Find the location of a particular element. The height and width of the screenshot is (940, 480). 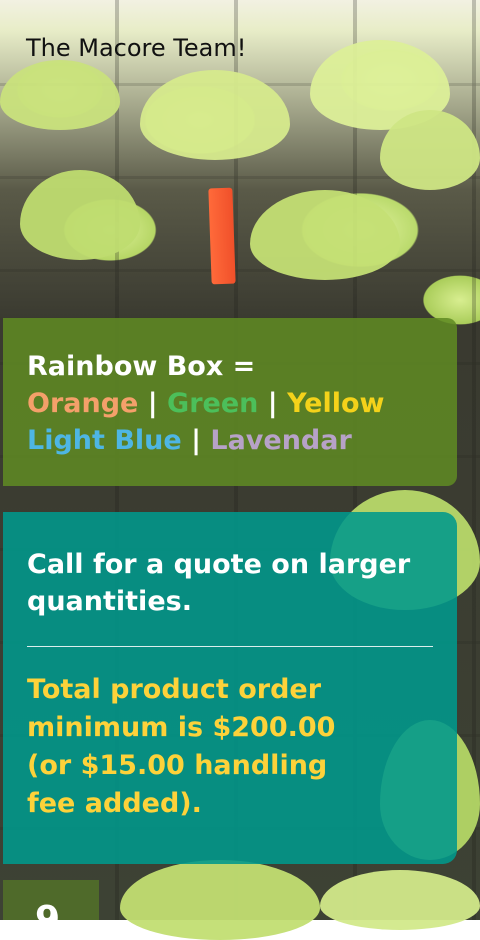

color-orange: Orange is located at coordinates (83, 403).